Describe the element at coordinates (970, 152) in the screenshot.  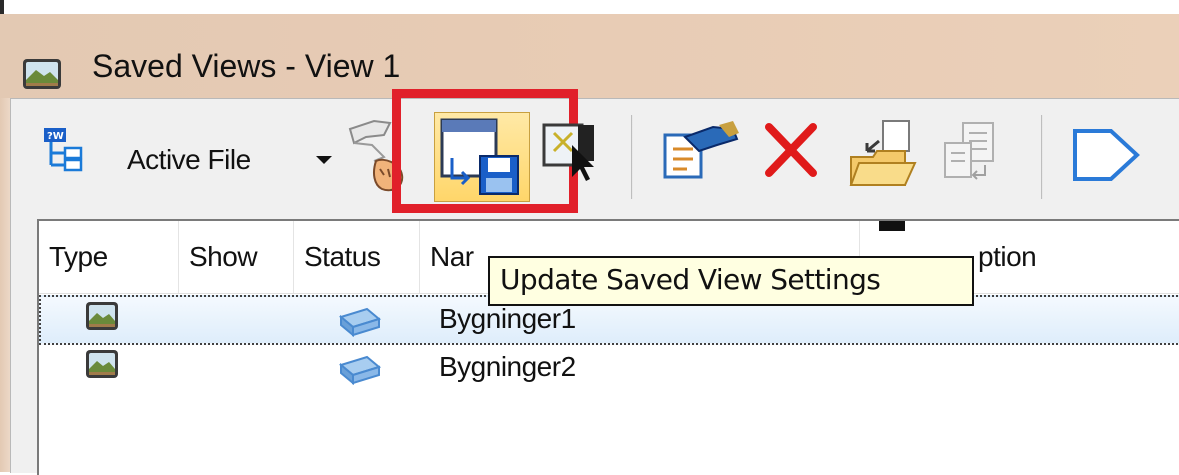
I see `export-icon` at that location.